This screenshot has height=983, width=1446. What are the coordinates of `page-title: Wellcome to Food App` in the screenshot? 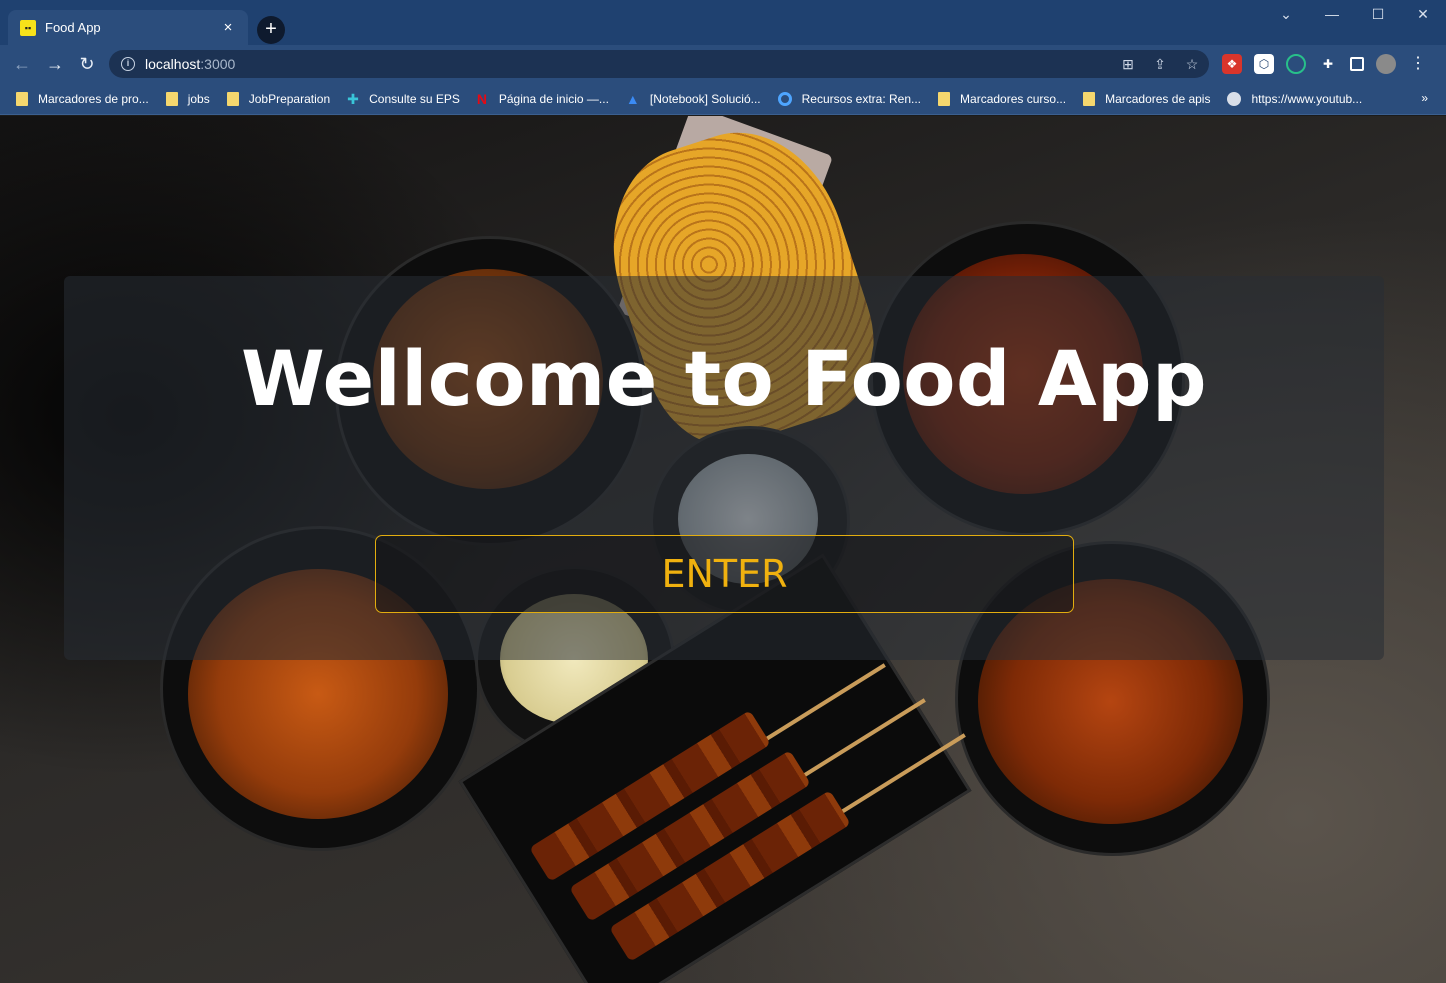 It's located at (724, 378).